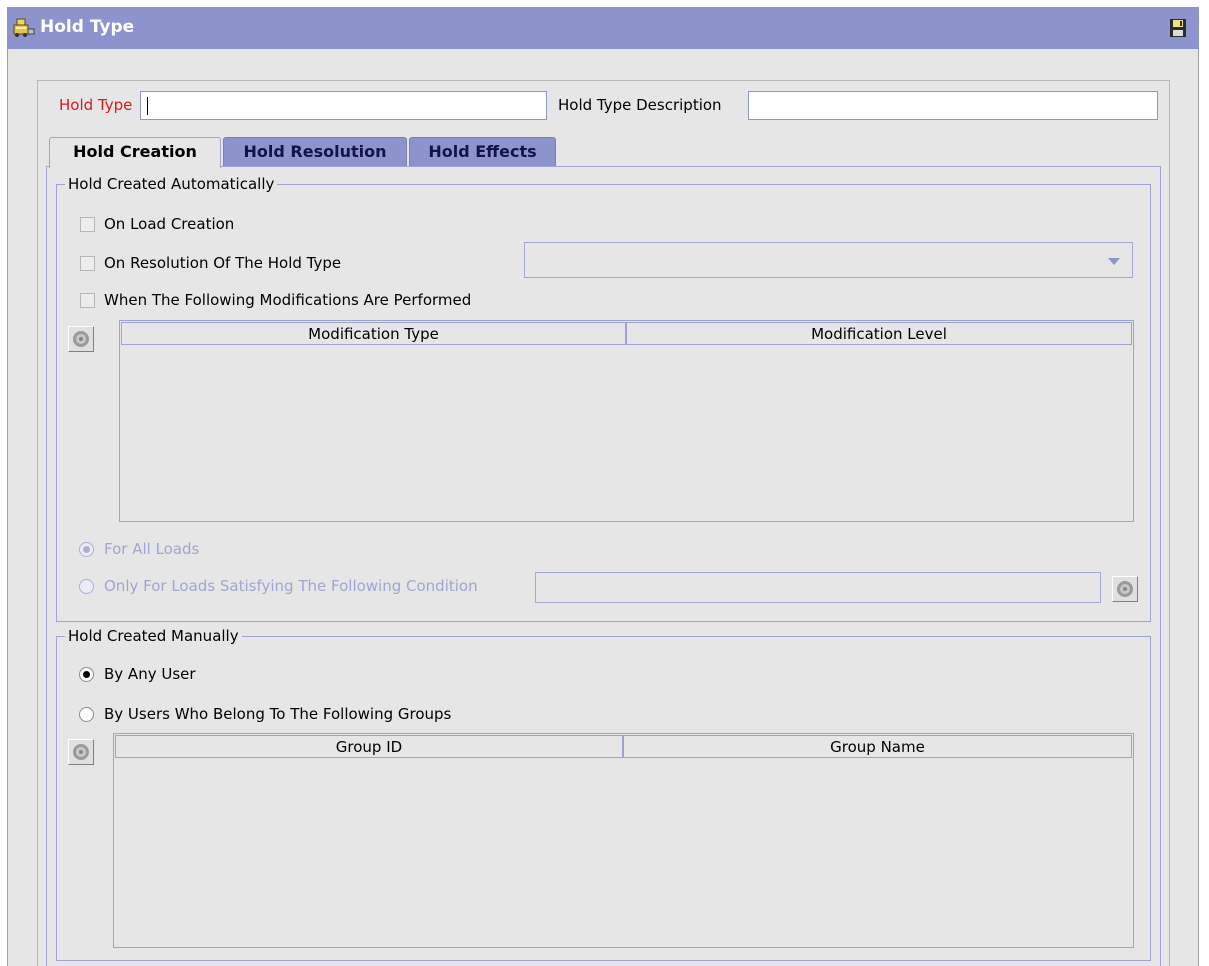 This screenshot has height=966, width=1209. What do you see at coordinates (147, 106) in the screenshot?
I see `text-cursor` at bounding box center [147, 106].